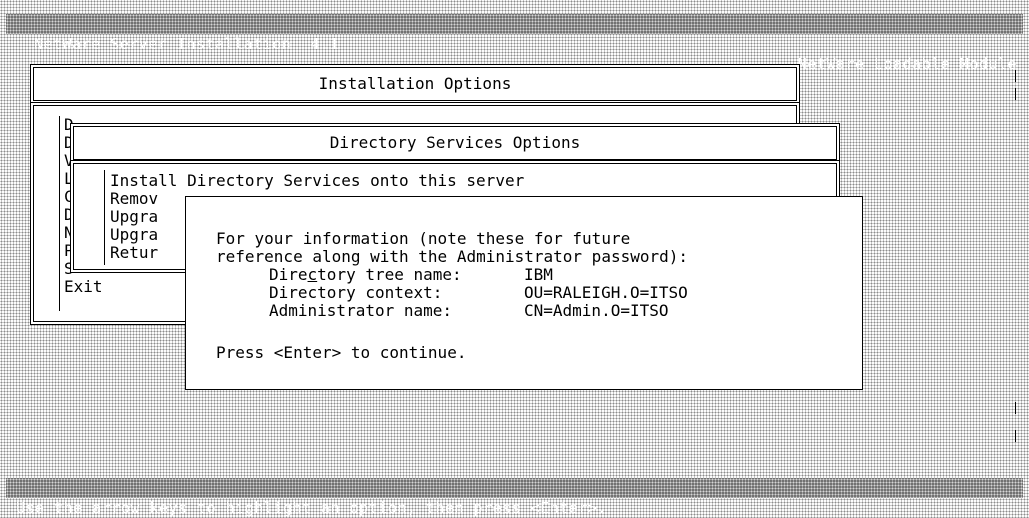 Image resolution: width=1029 pixels, height=518 pixels. Describe the element at coordinates (361, 310) in the screenshot. I see `admin-name-label: Administrator name:` at that location.